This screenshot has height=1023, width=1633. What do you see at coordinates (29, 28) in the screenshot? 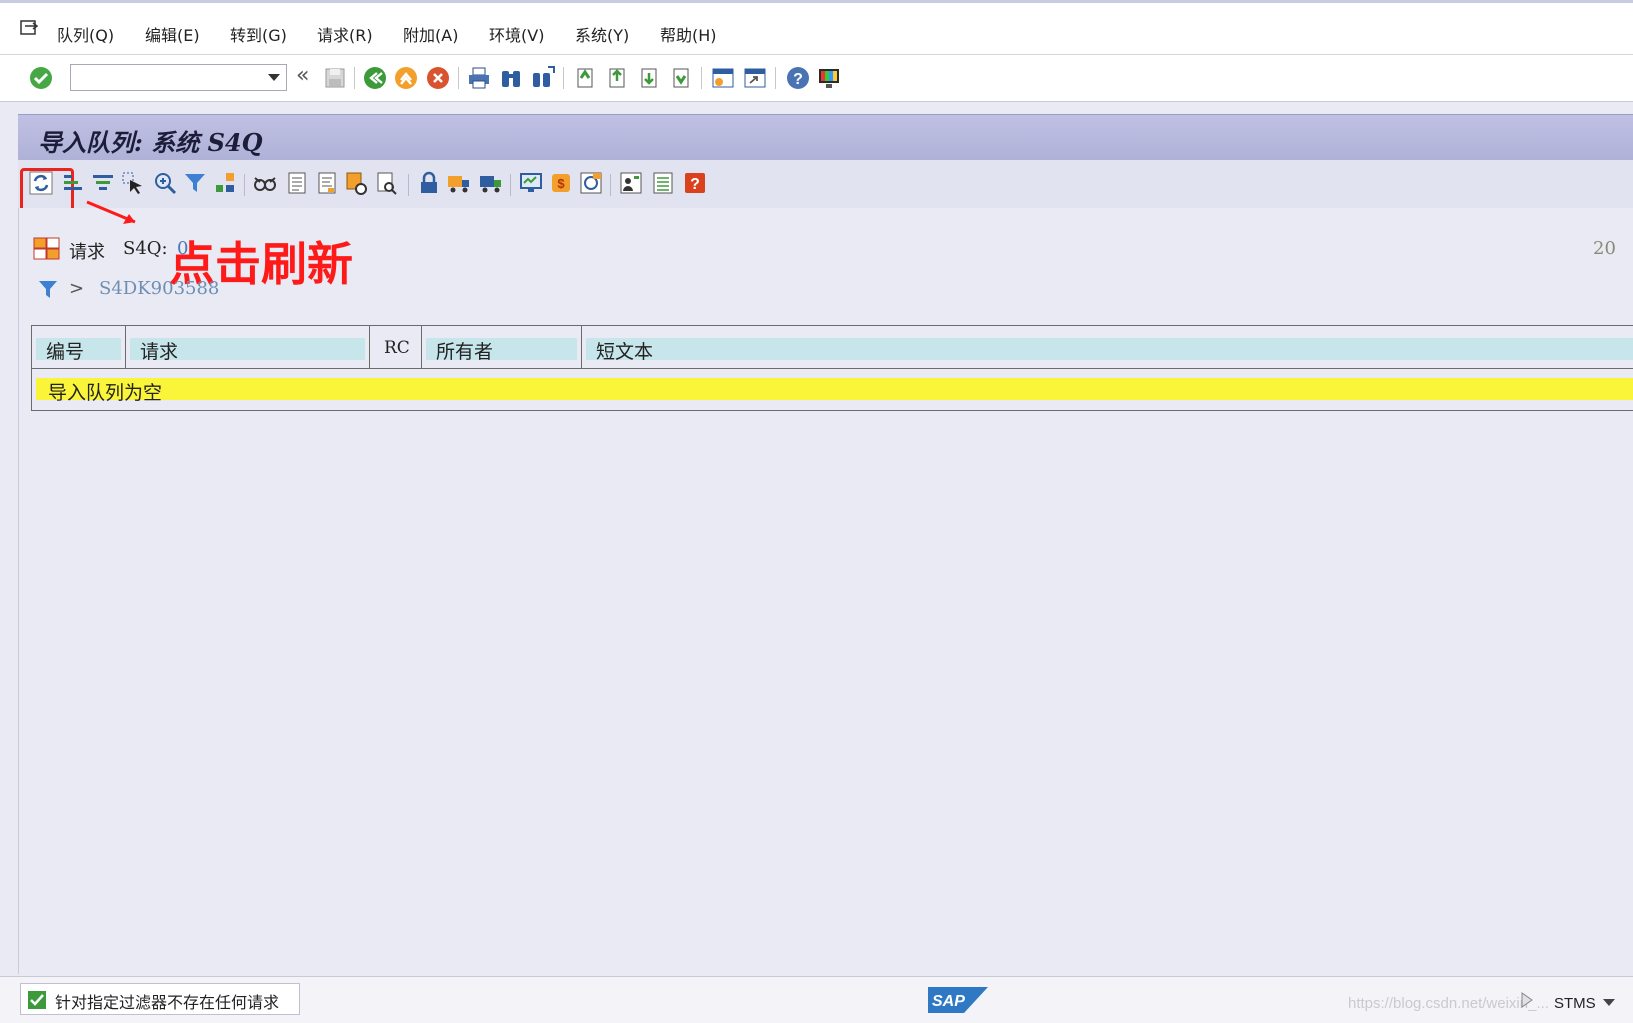
I see `menu-exit-icon` at bounding box center [29, 28].